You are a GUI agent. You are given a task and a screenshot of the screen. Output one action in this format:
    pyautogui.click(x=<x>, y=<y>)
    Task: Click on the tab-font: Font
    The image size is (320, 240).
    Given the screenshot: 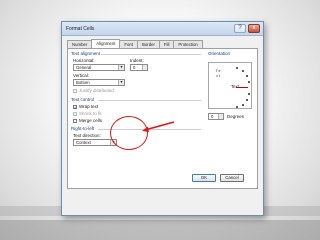 What is the action you would take?
    pyautogui.click(x=129, y=44)
    